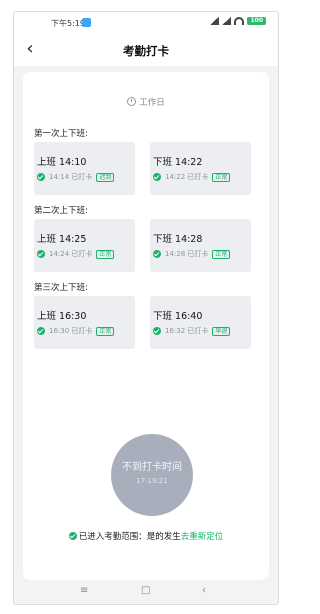  I want to click on workday-label: 工作日, so click(146, 102).